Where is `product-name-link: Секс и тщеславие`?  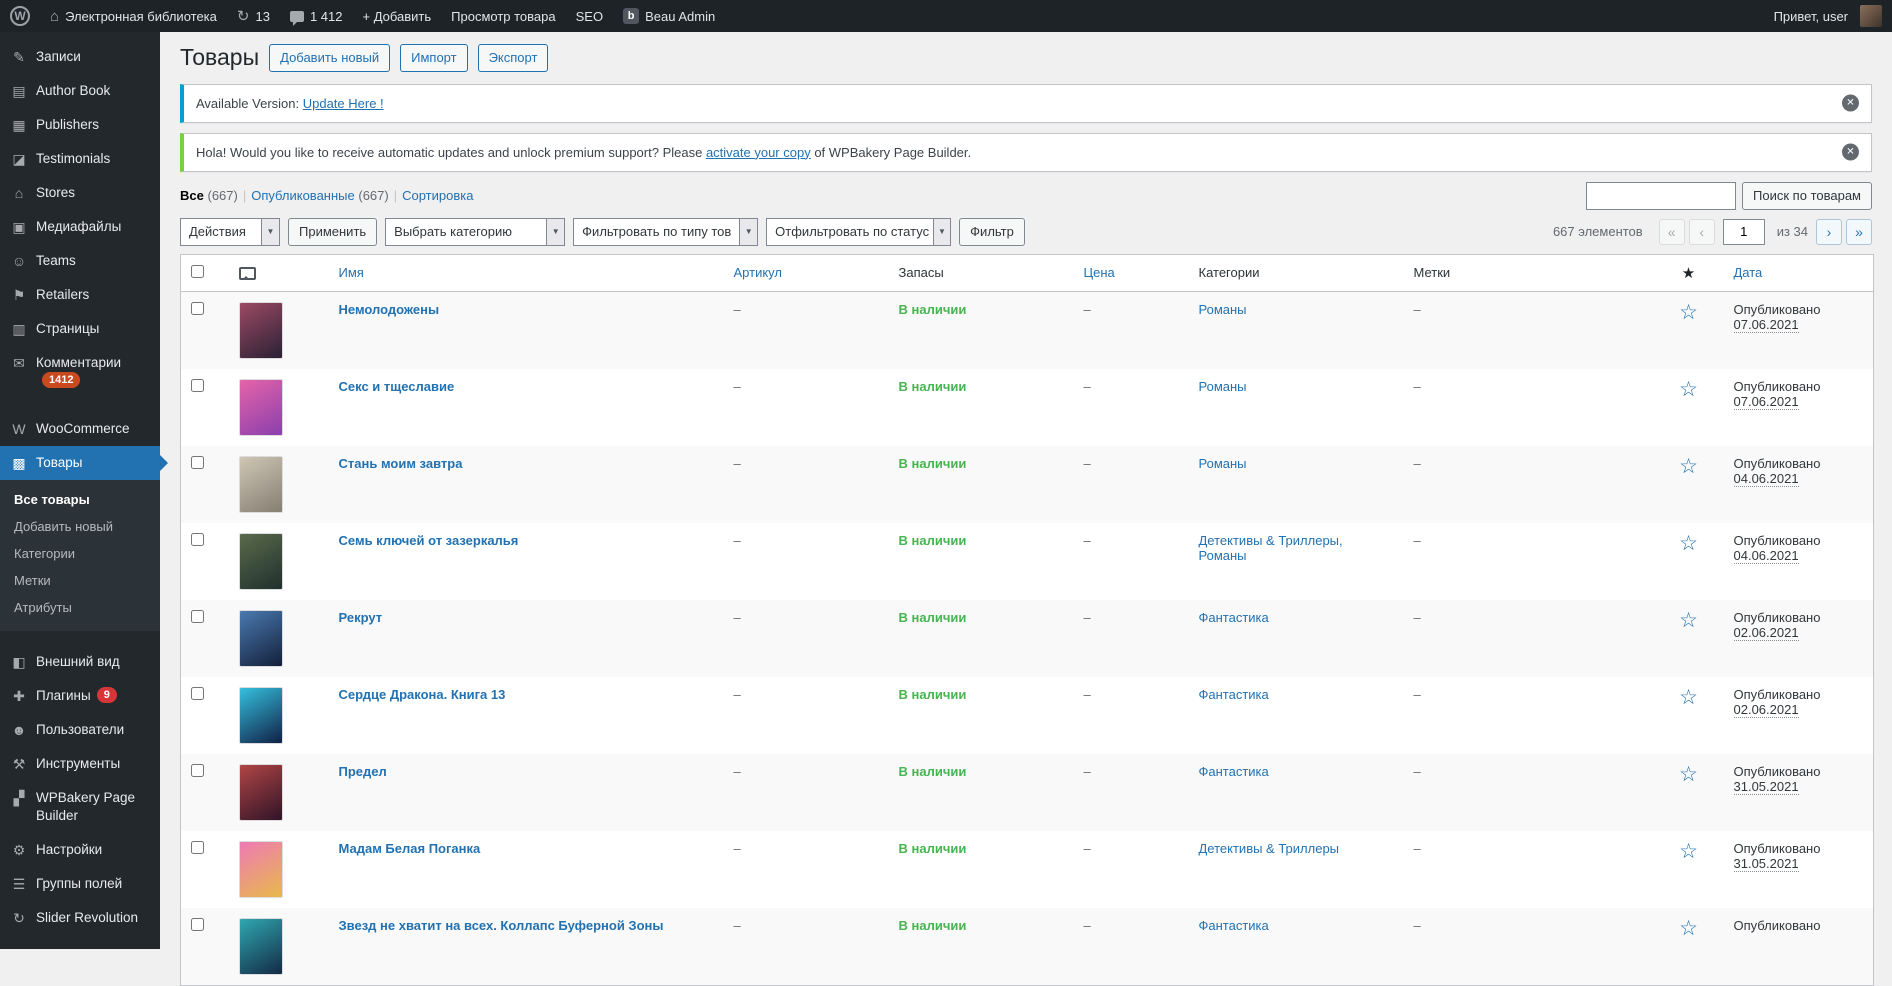
product-name-link: Секс и тщеславие is located at coordinates (397, 386).